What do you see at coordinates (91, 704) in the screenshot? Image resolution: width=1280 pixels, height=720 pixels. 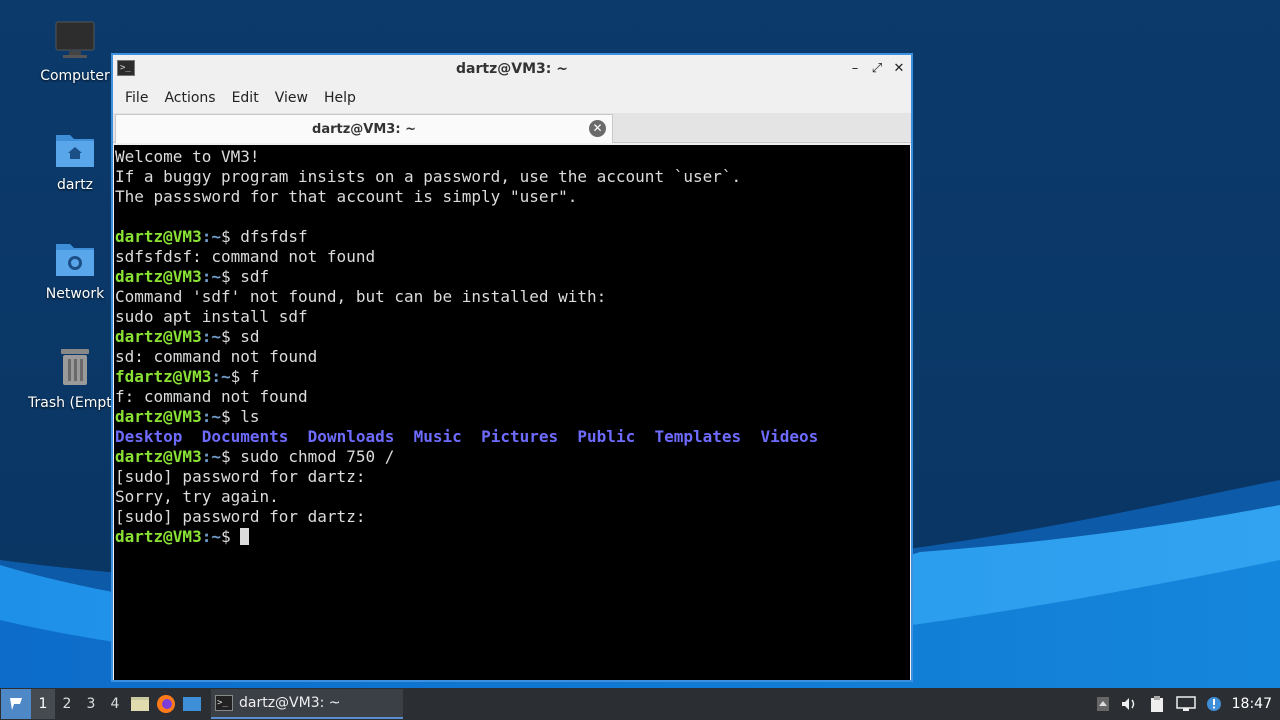 I see `workspace-3: 3` at bounding box center [91, 704].